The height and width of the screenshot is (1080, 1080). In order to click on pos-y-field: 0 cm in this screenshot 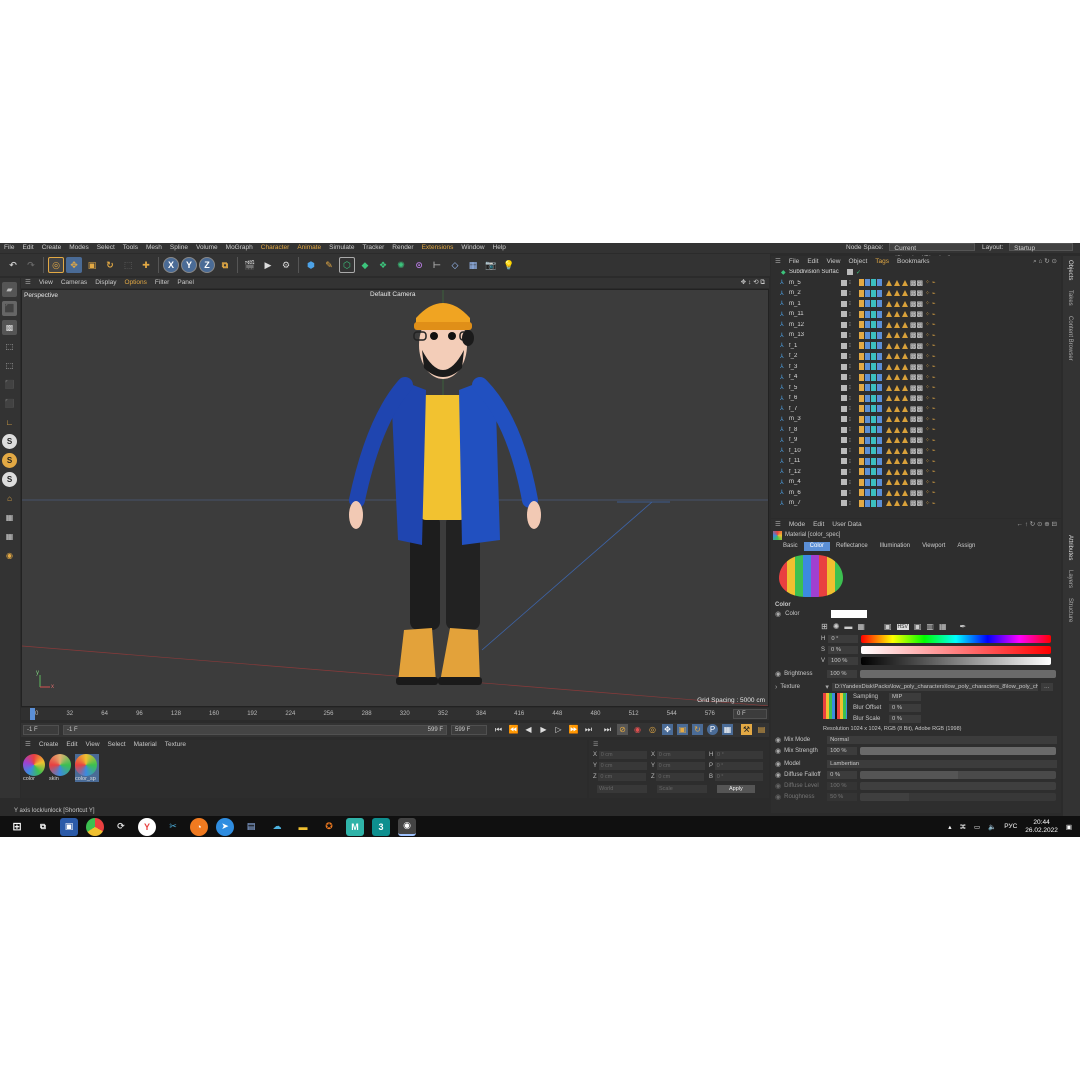, I will do `click(622, 766)`.